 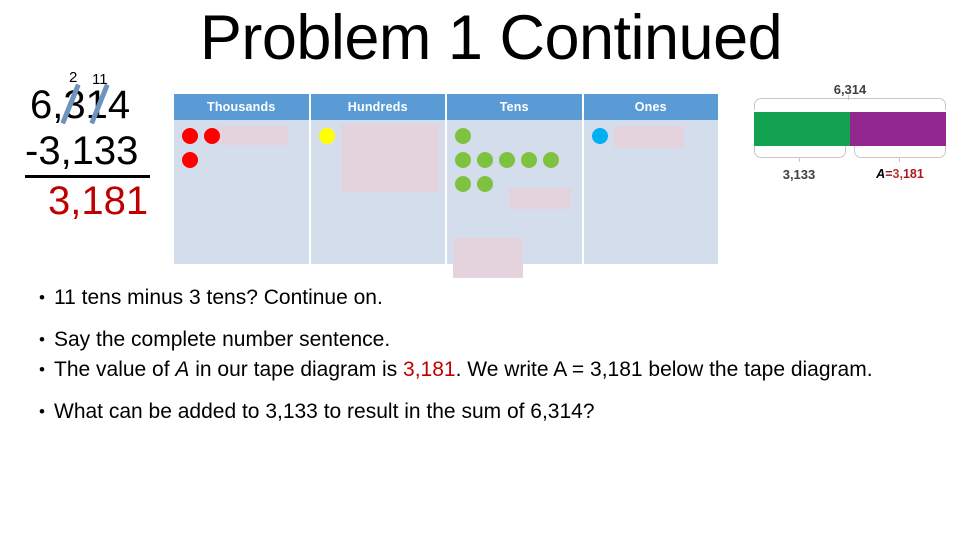 What do you see at coordinates (377, 107) in the screenshot?
I see `pv-header-hundreds: Hundreds` at bounding box center [377, 107].